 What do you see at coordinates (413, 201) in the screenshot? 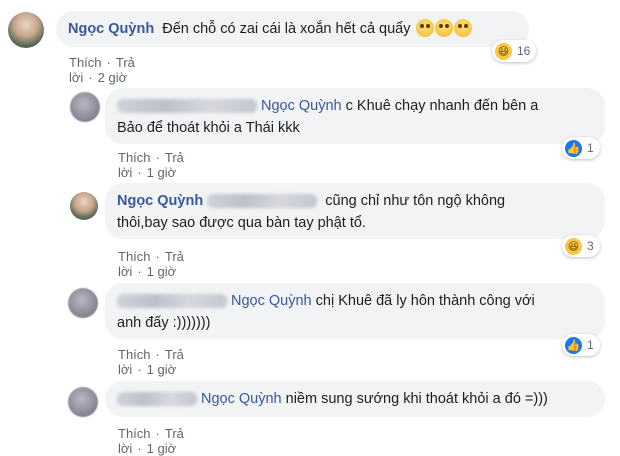
I see `comment-text-line1: cũng chỉ như tôn ngộ không` at bounding box center [413, 201].